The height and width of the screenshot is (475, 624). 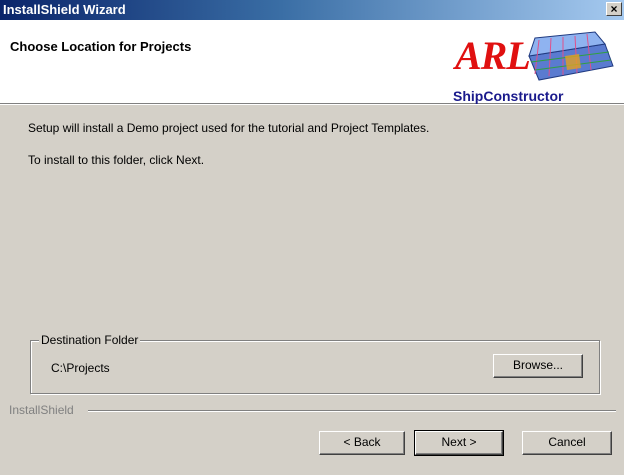 What do you see at coordinates (362, 443) in the screenshot?
I see `back-button: < Back` at bounding box center [362, 443].